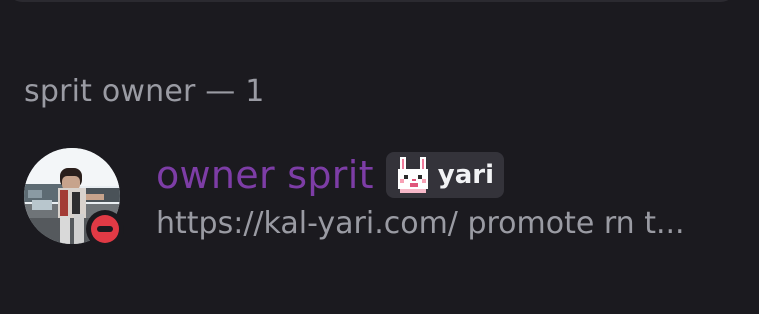 The image size is (759, 314). I want to click on clan-tag: yari, so click(445, 175).